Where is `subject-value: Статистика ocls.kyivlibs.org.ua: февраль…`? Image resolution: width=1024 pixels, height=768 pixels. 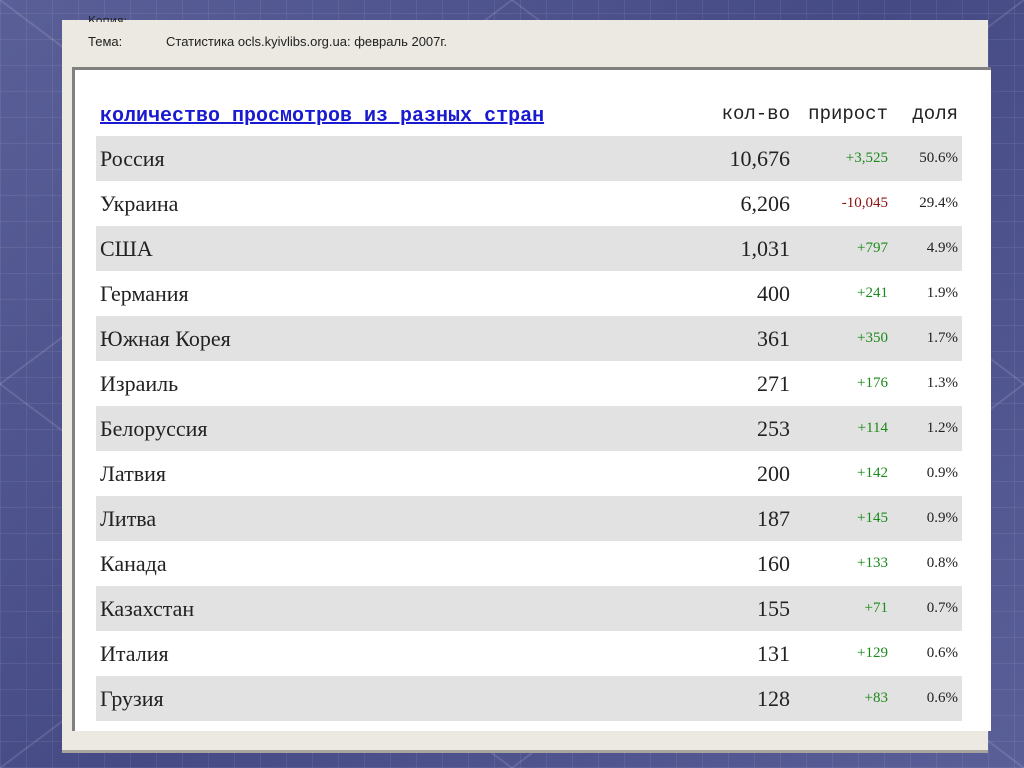 subject-value: Статистика ocls.kyivlibs.org.ua: февраль… is located at coordinates (307, 41).